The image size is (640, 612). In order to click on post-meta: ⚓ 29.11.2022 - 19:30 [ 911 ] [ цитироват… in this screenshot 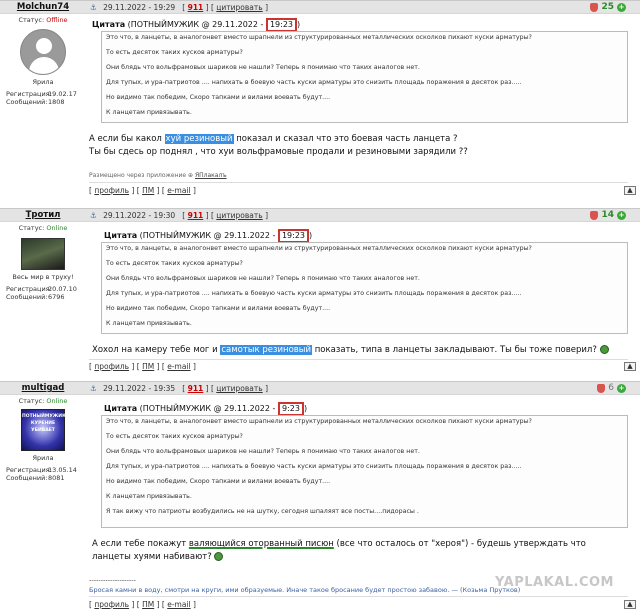, I will do `click(179, 215)`.